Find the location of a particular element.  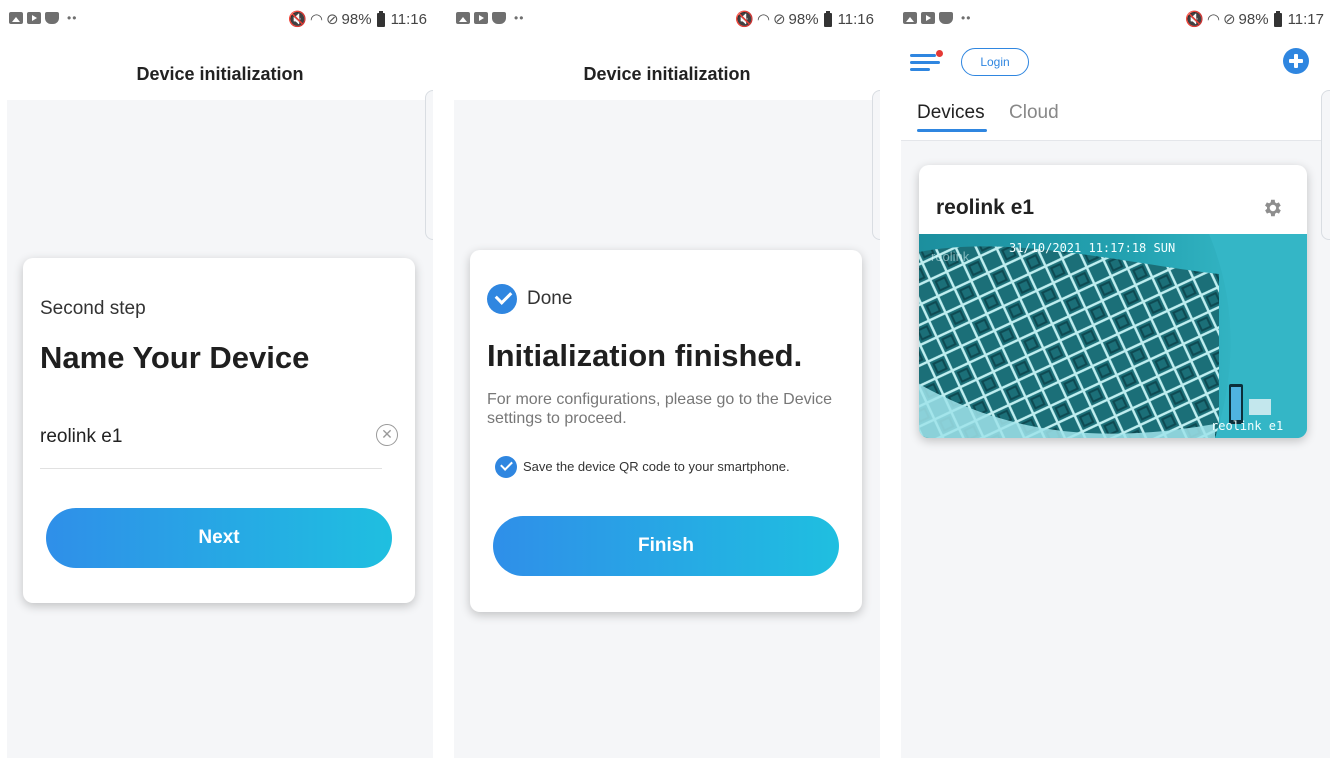

input-underline is located at coordinates (211, 468).